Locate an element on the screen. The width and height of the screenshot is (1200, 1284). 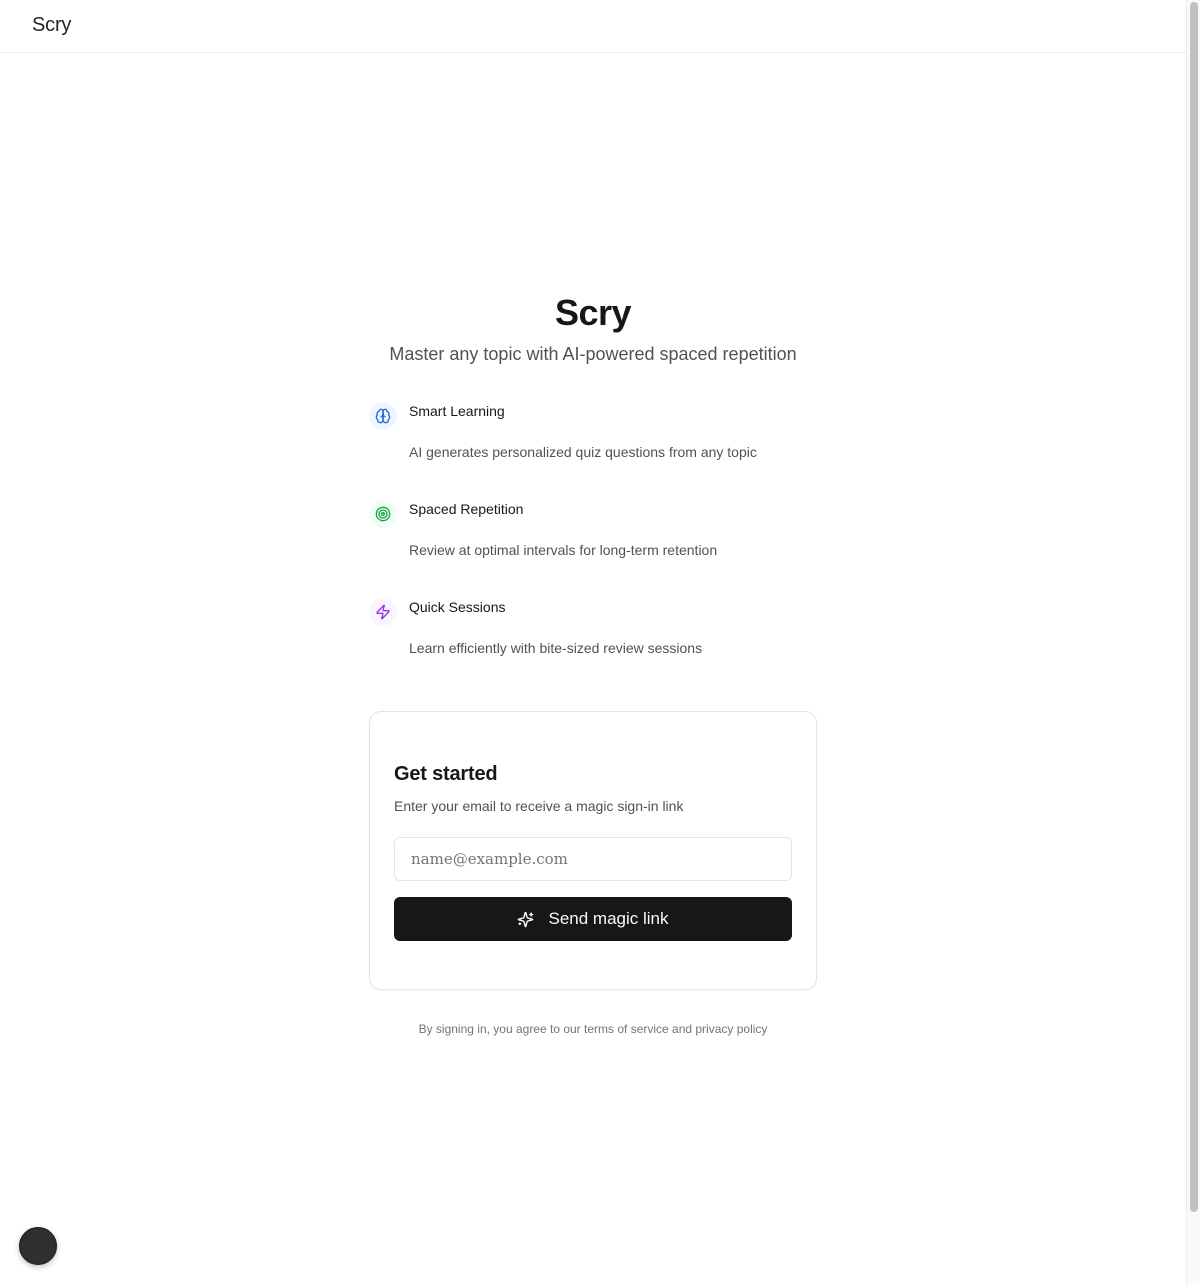
sparkles-icon is located at coordinates (525, 919).